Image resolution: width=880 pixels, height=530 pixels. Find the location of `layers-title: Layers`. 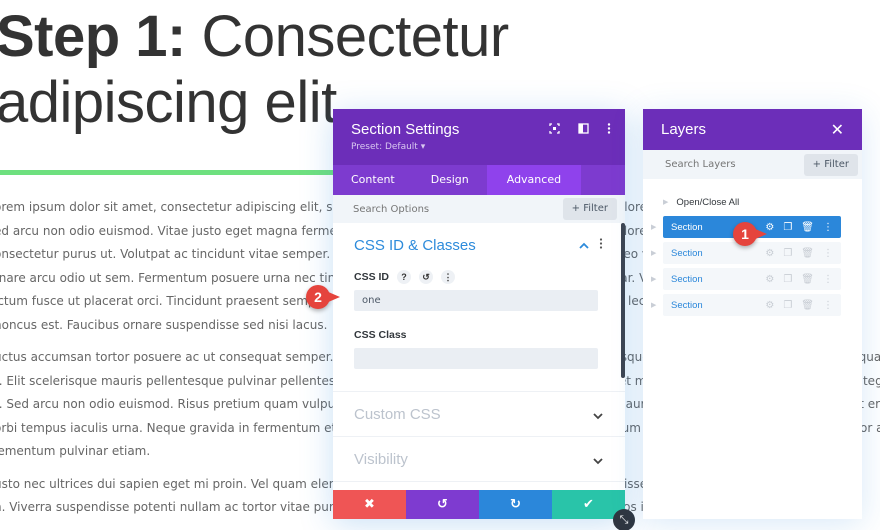

layers-title: Layers is located at coordinates (684, 129).